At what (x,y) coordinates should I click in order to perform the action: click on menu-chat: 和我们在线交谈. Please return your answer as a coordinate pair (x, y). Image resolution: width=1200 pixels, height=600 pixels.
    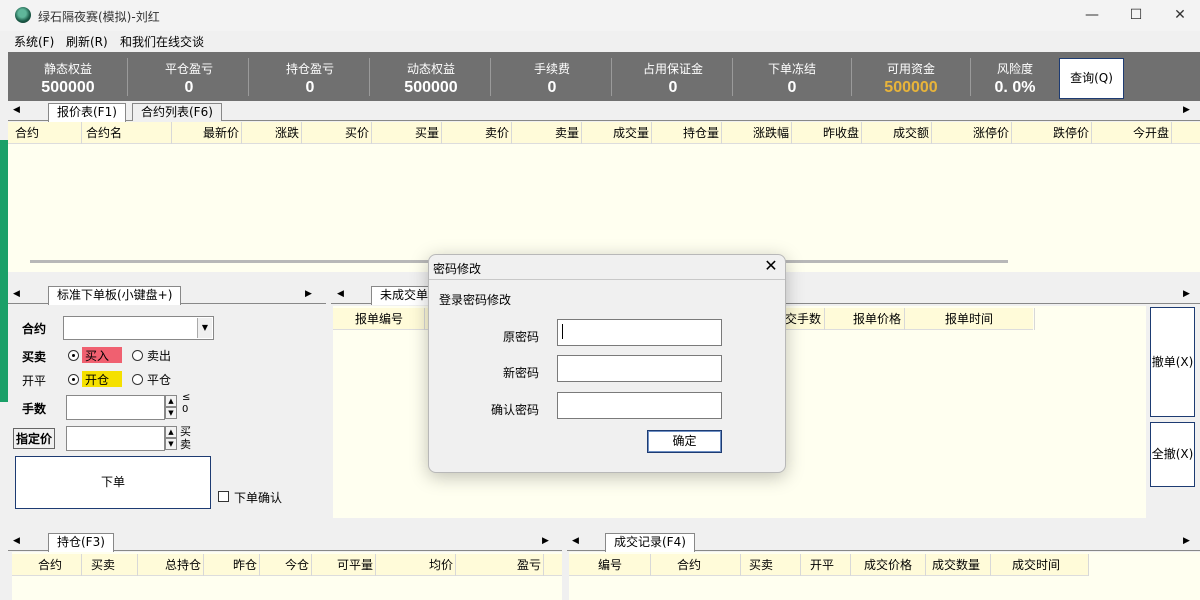
    Looking at the image, I should click on (162, 41).